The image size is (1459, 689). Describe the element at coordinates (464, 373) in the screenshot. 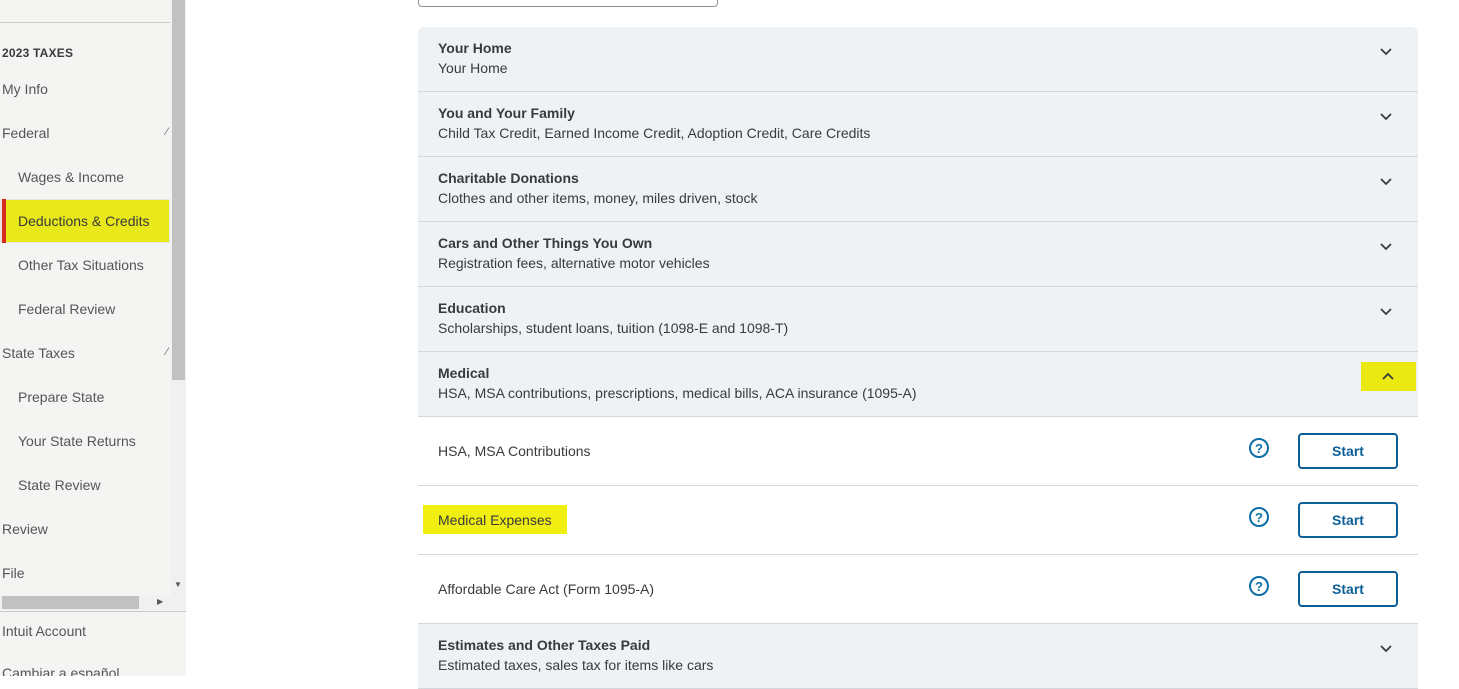

I see `accordion-title: Medical` at that location.